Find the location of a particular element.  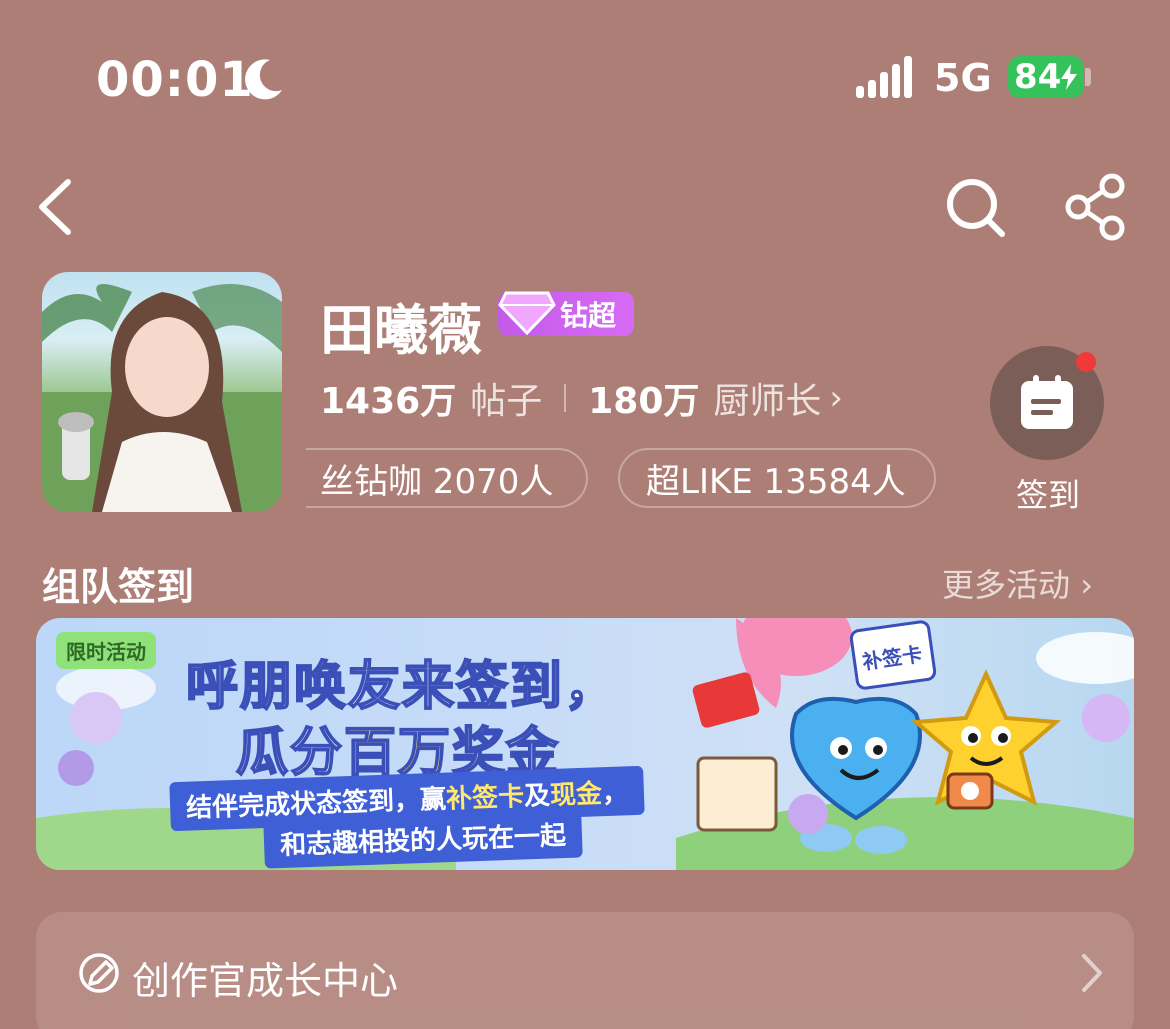

posts-label: 帖子 is located at coordinates (506, 401).